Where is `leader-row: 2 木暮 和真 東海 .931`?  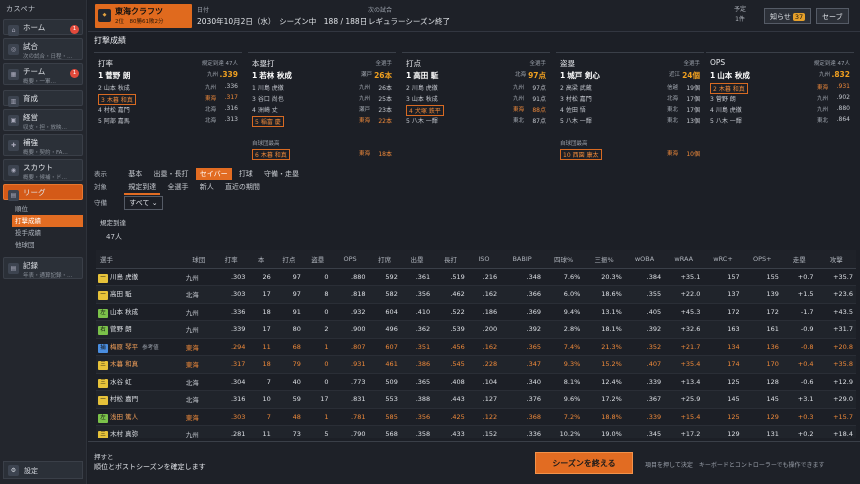 leader-row: 2 木暮 和真 東海 .931 is located at coordinates (780, 88).